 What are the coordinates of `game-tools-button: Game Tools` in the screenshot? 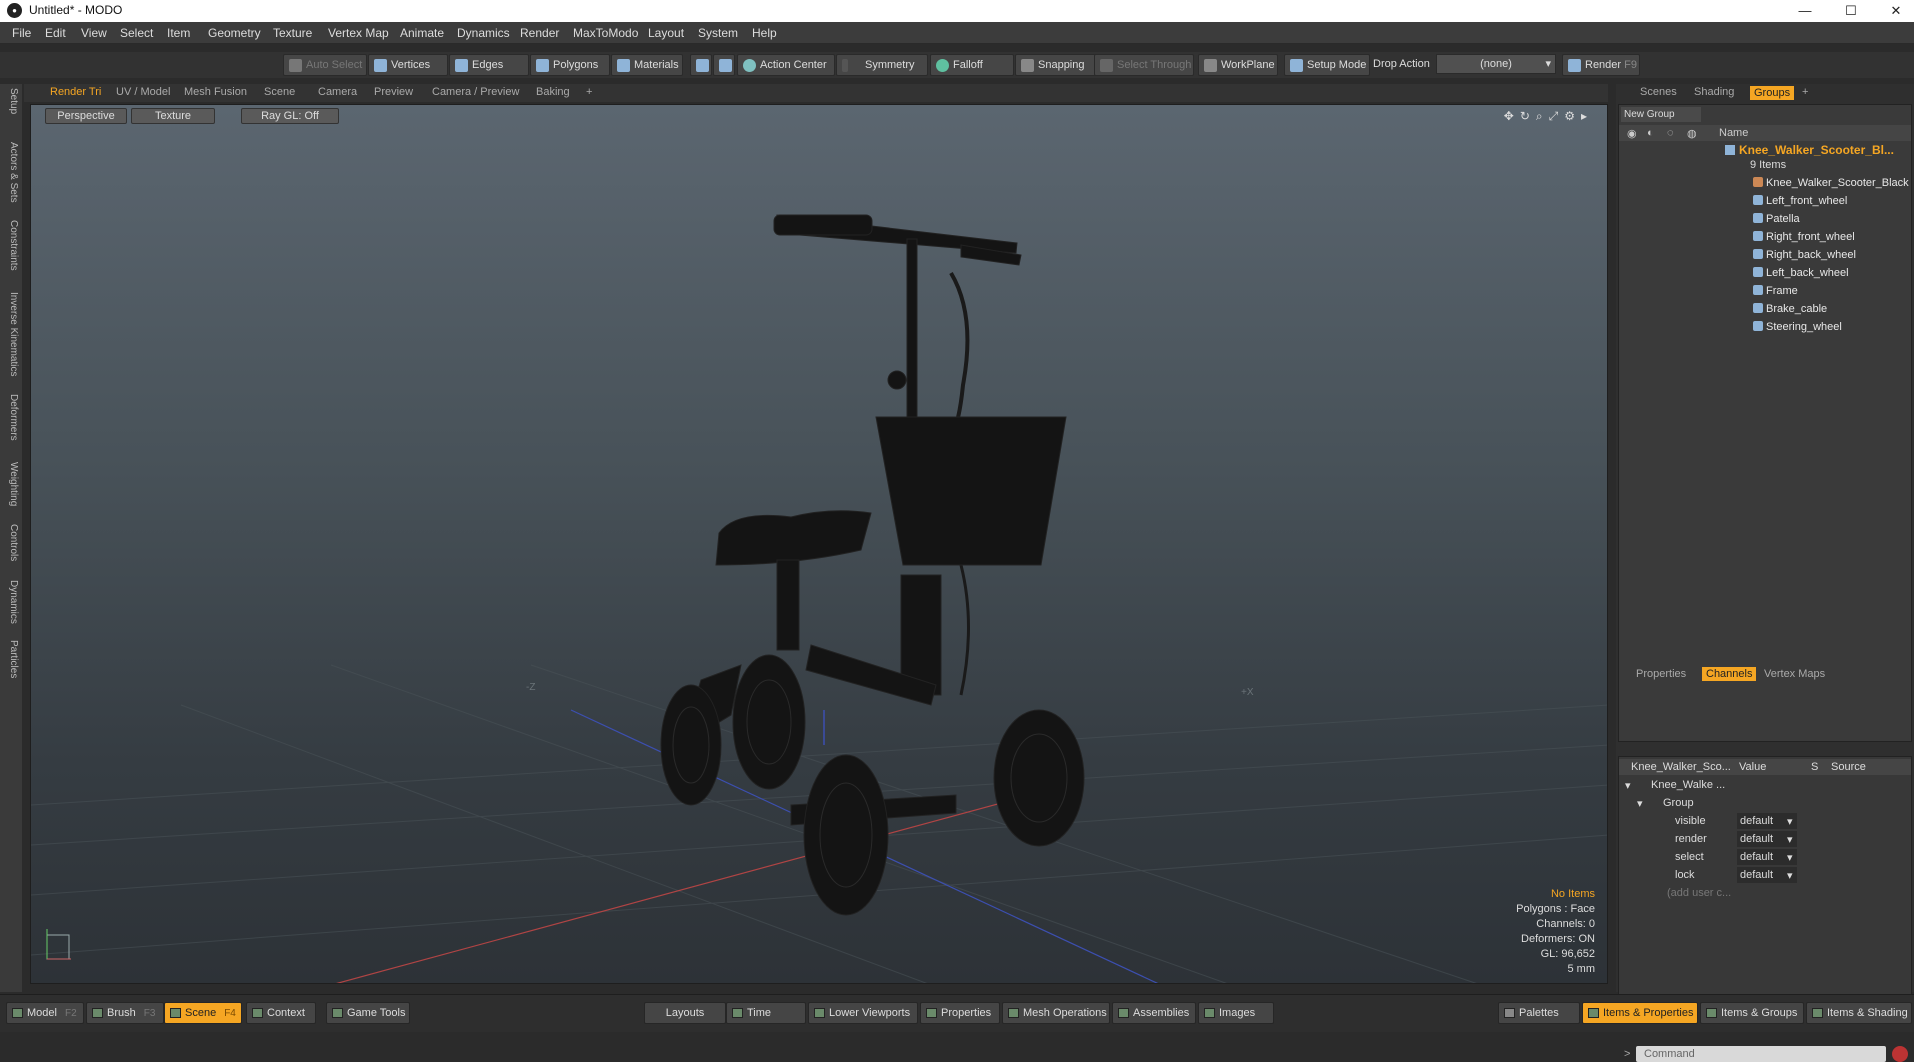 It's located at (368, 1013).